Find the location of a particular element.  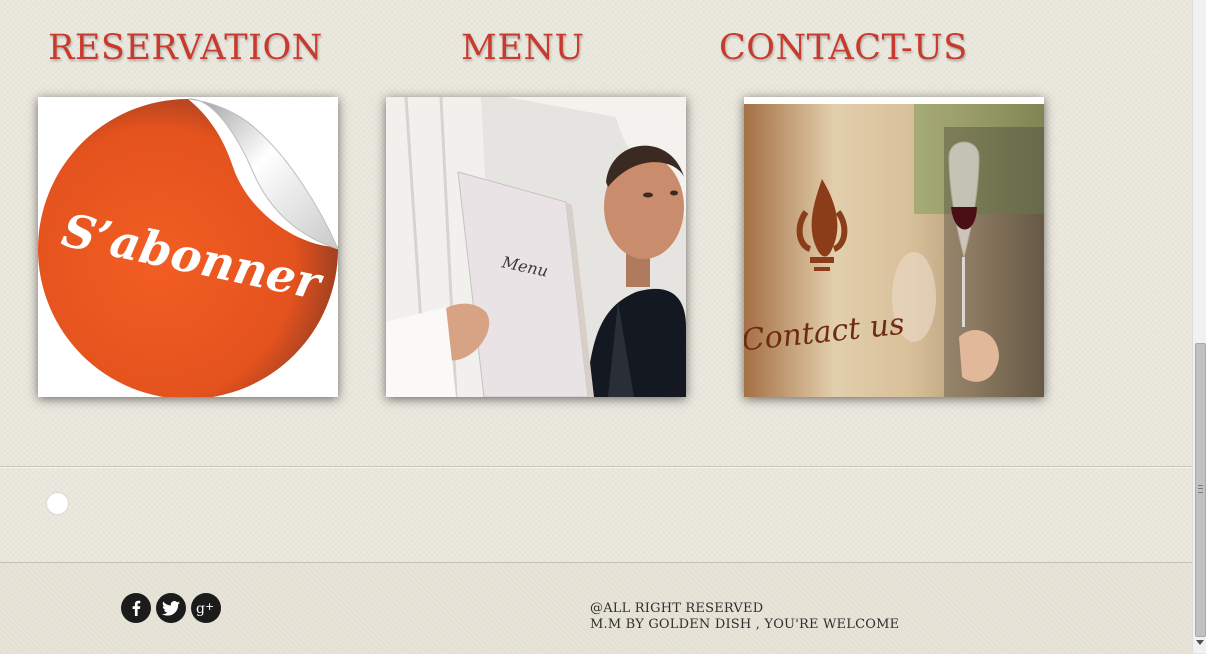

google-plus-icon: g + is located at coordinates (206, 608).